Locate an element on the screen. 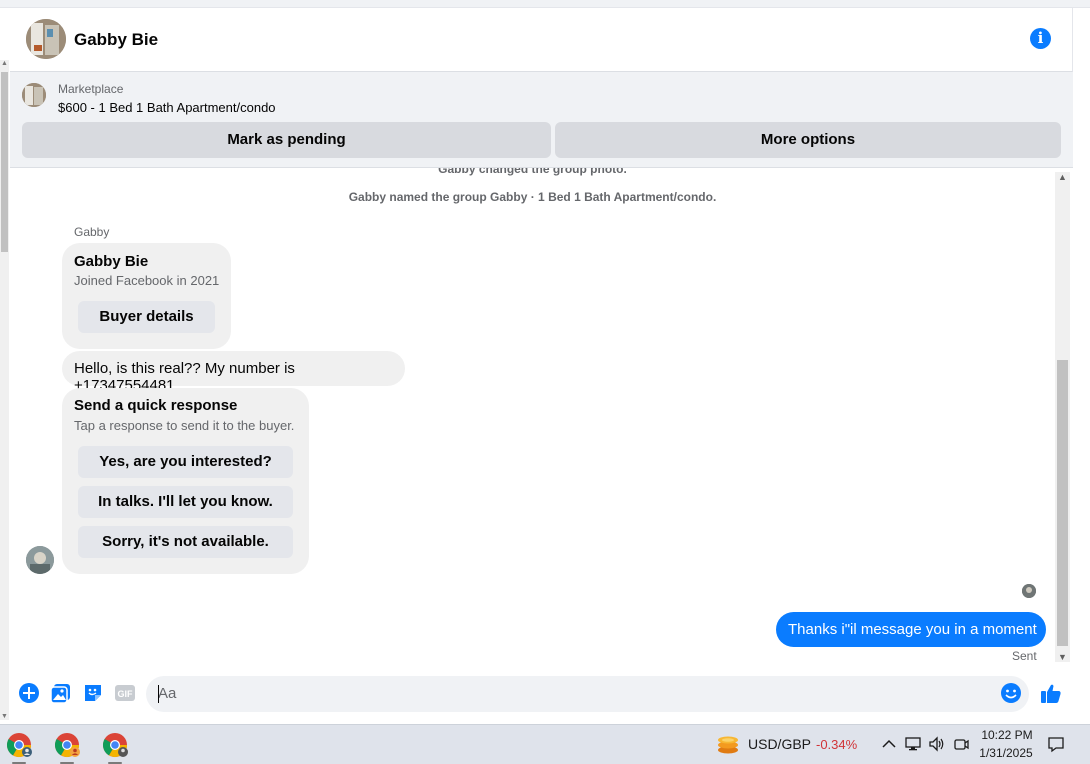 This screenshot has height=764, width=1090. quick-response-subtitle: Tap a response to send it to the buyer. is located at coordinates (184, 425).